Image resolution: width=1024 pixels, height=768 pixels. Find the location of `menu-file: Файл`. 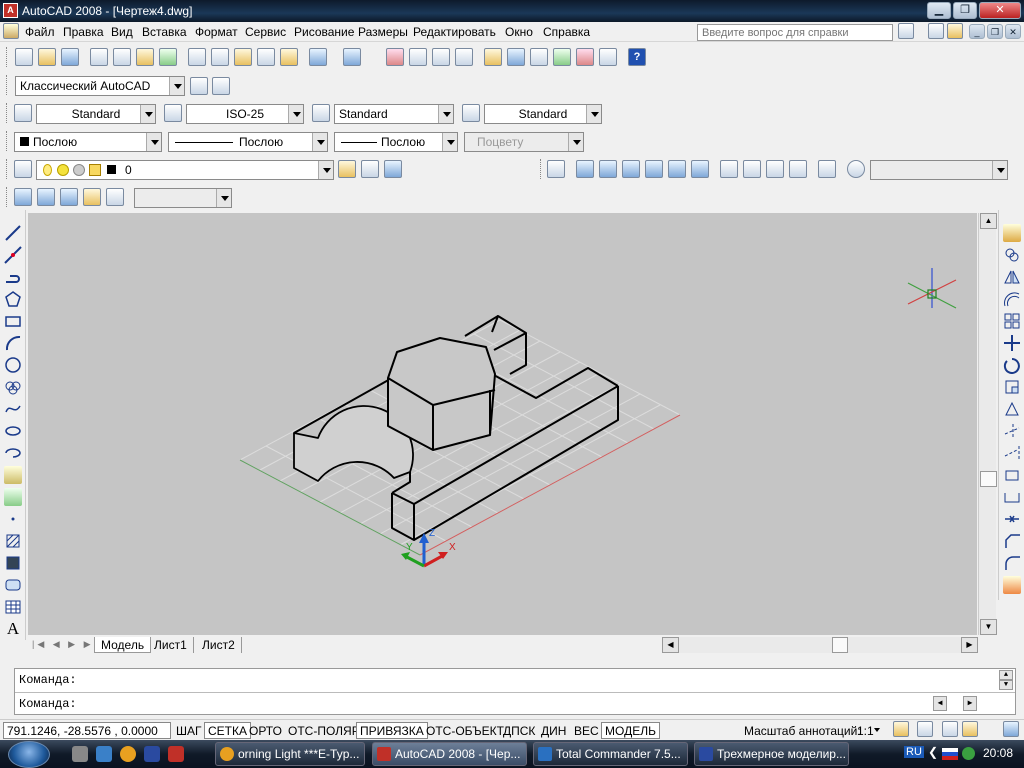

menu-file: Файл is located at coordinates (40, 32).